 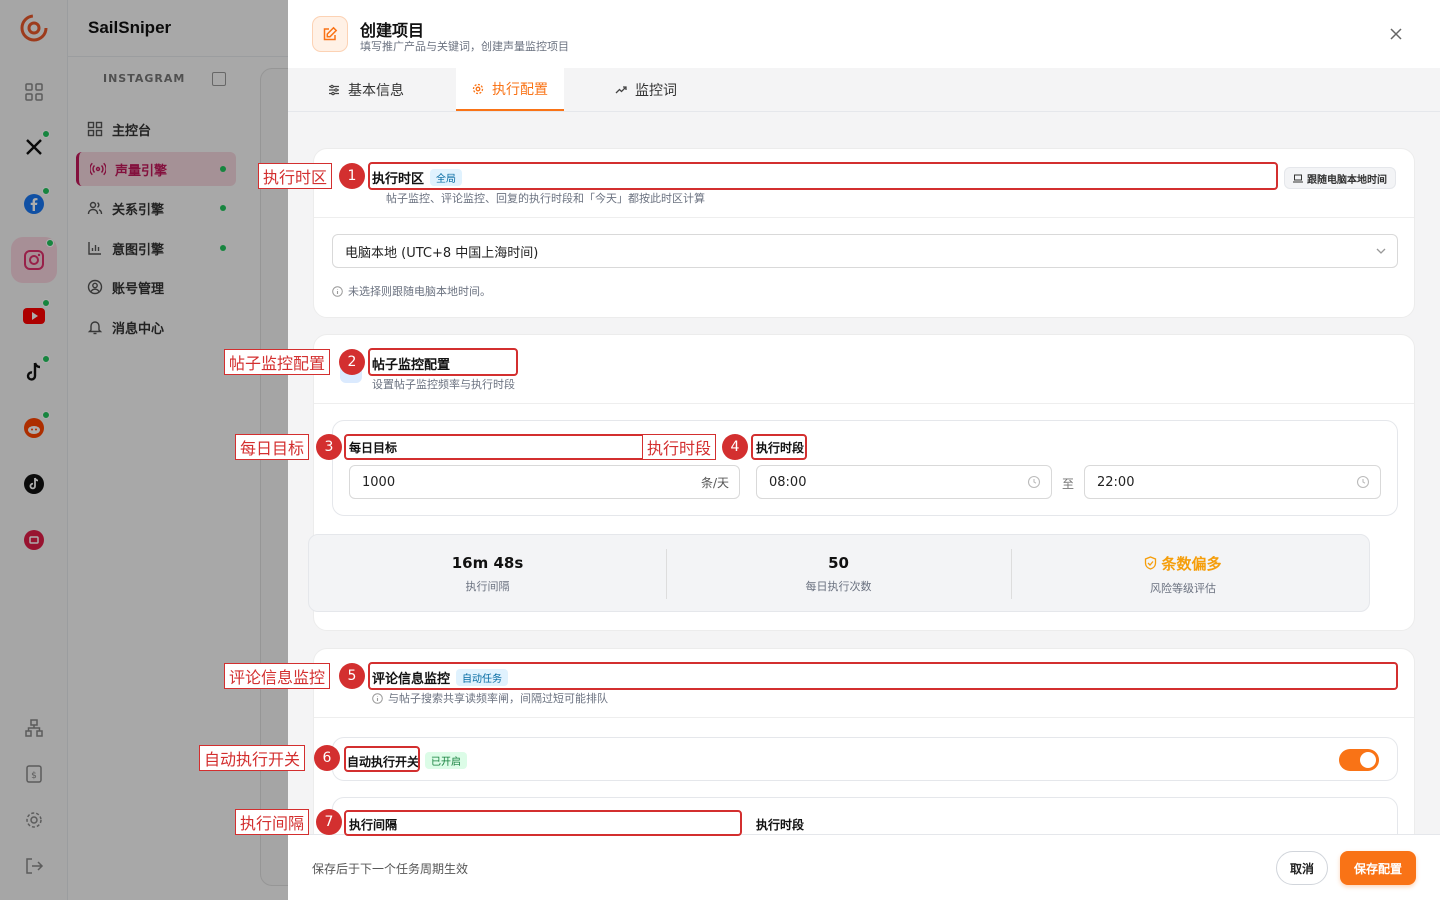 What do you see at coordinates (352, 676) in the screenshot?
I see `annotation-number-5: 5` at bounding box center [352, 676].